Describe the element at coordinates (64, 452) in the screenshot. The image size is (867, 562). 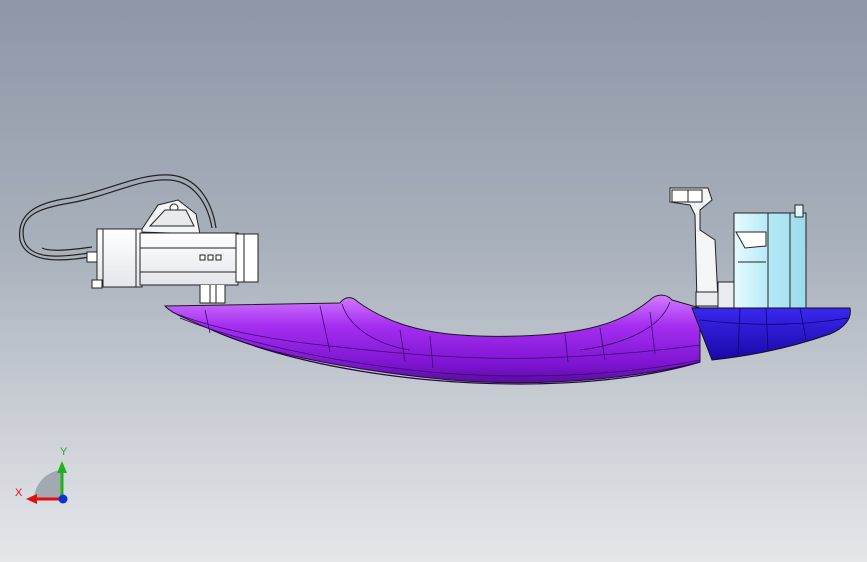
I see `y-axis-label: Y` at that location.